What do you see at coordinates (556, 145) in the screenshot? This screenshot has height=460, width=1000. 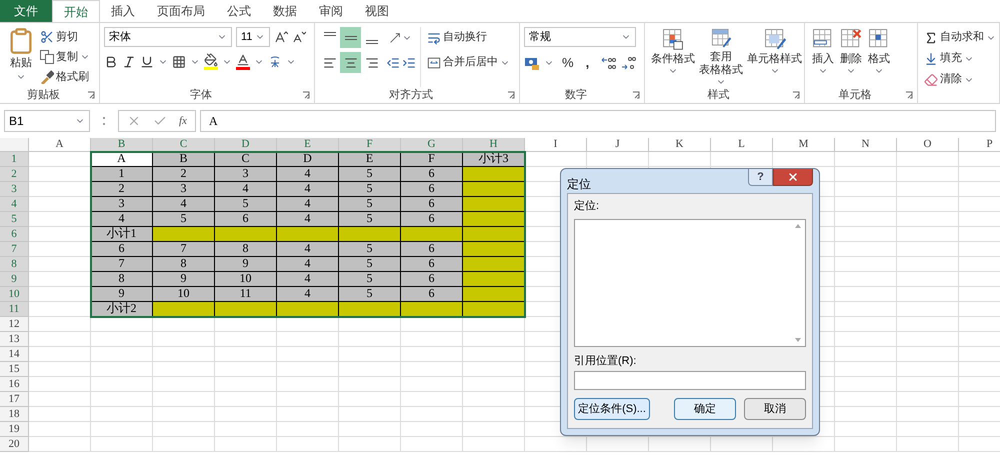 I see `column-header: I` at bounding box center [556, 145].